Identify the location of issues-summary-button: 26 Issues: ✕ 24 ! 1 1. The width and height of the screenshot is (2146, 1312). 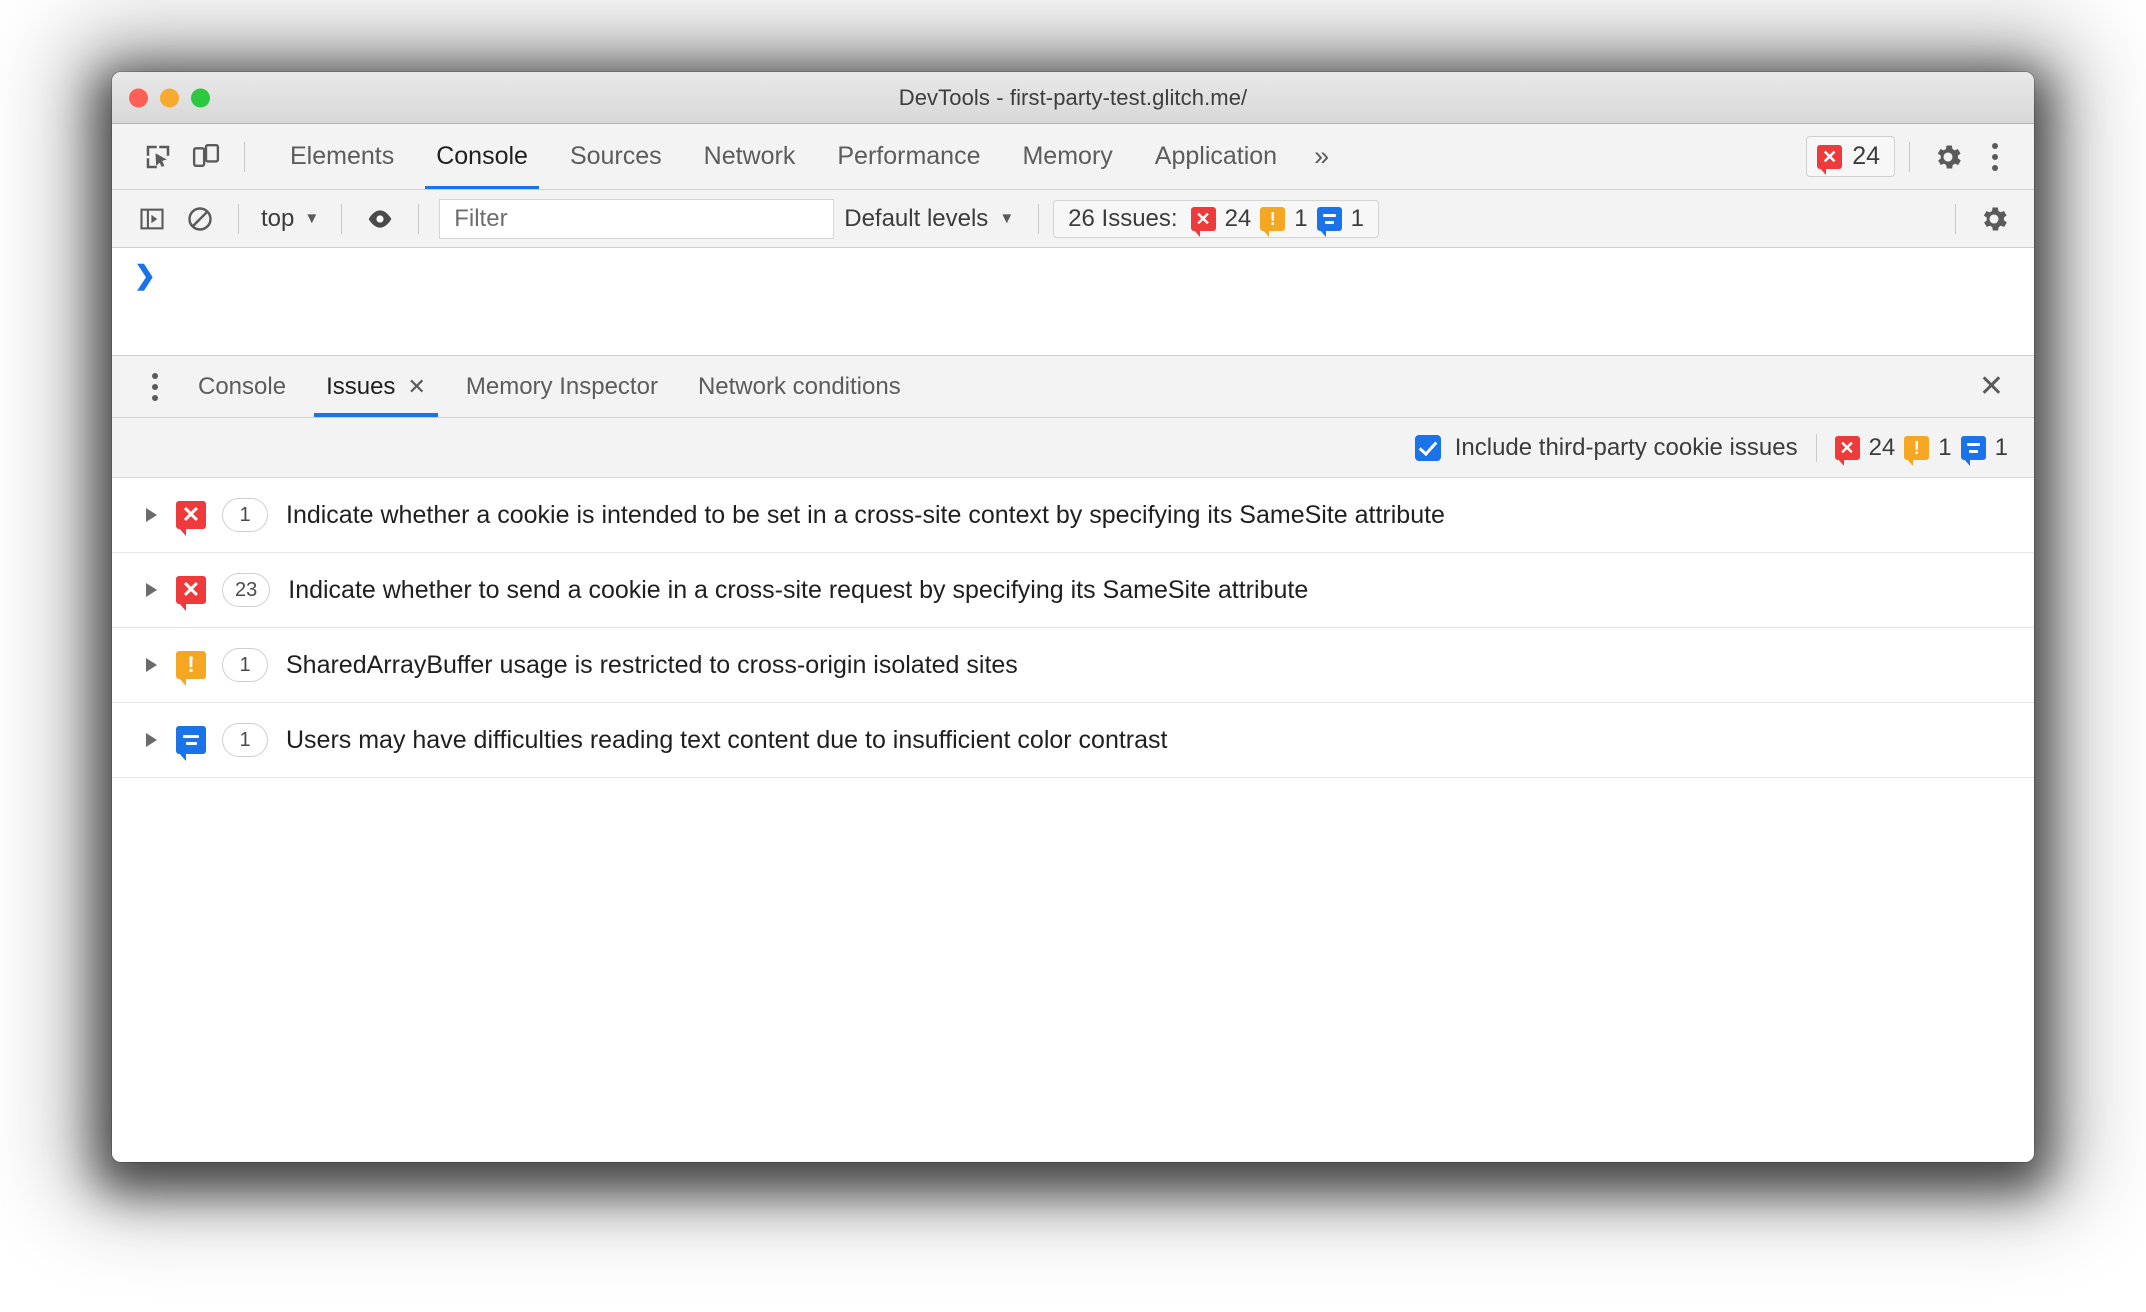
(1216, 218).